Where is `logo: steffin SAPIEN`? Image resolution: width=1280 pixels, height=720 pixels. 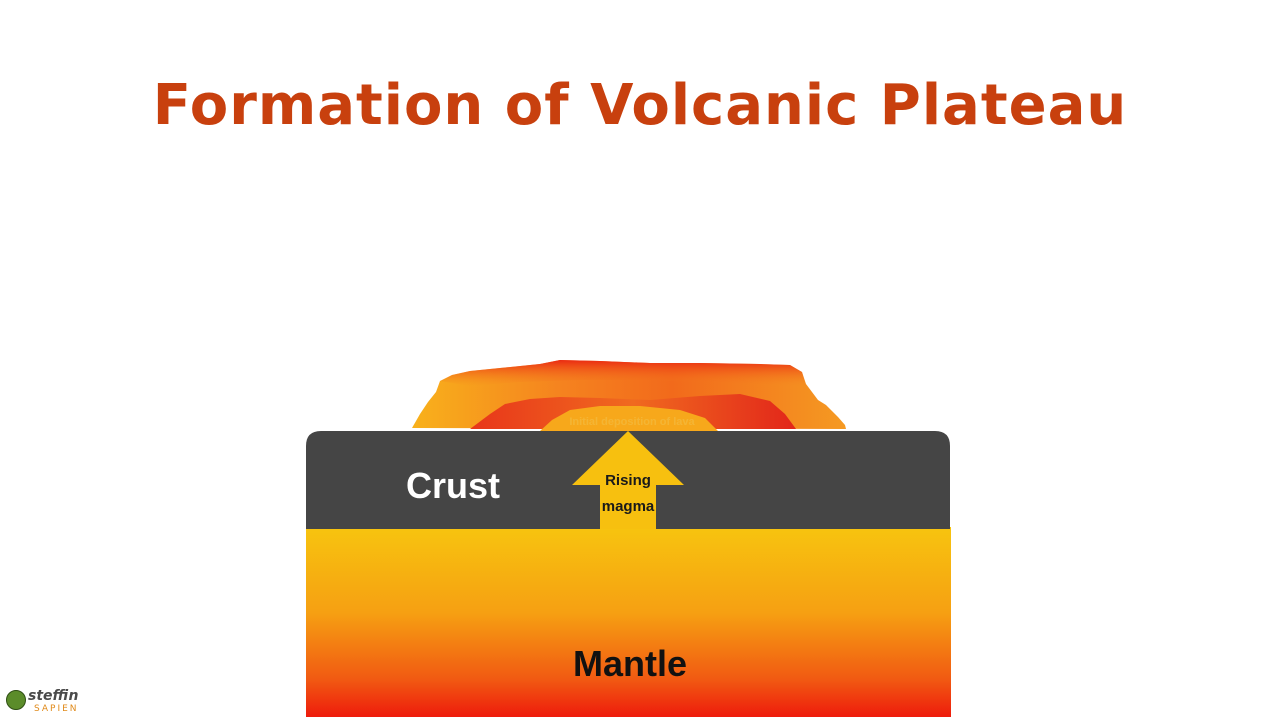
logo: steffin SAPIEN is located at coordinates (51, 703).